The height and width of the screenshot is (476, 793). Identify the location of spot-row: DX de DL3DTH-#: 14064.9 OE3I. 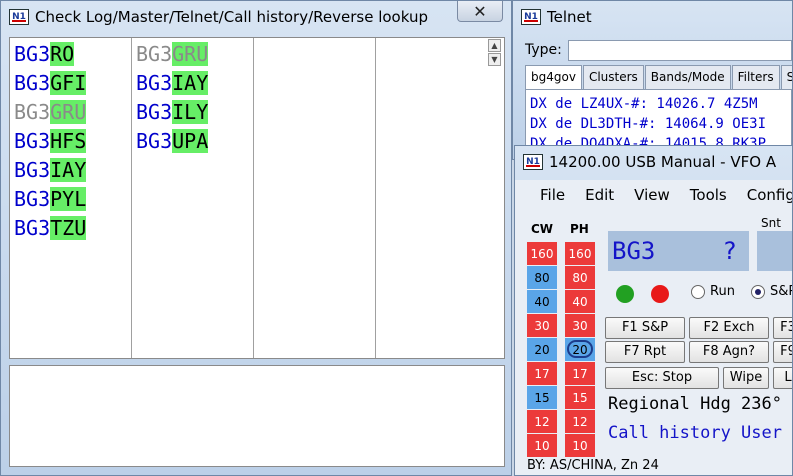
(658, 124).